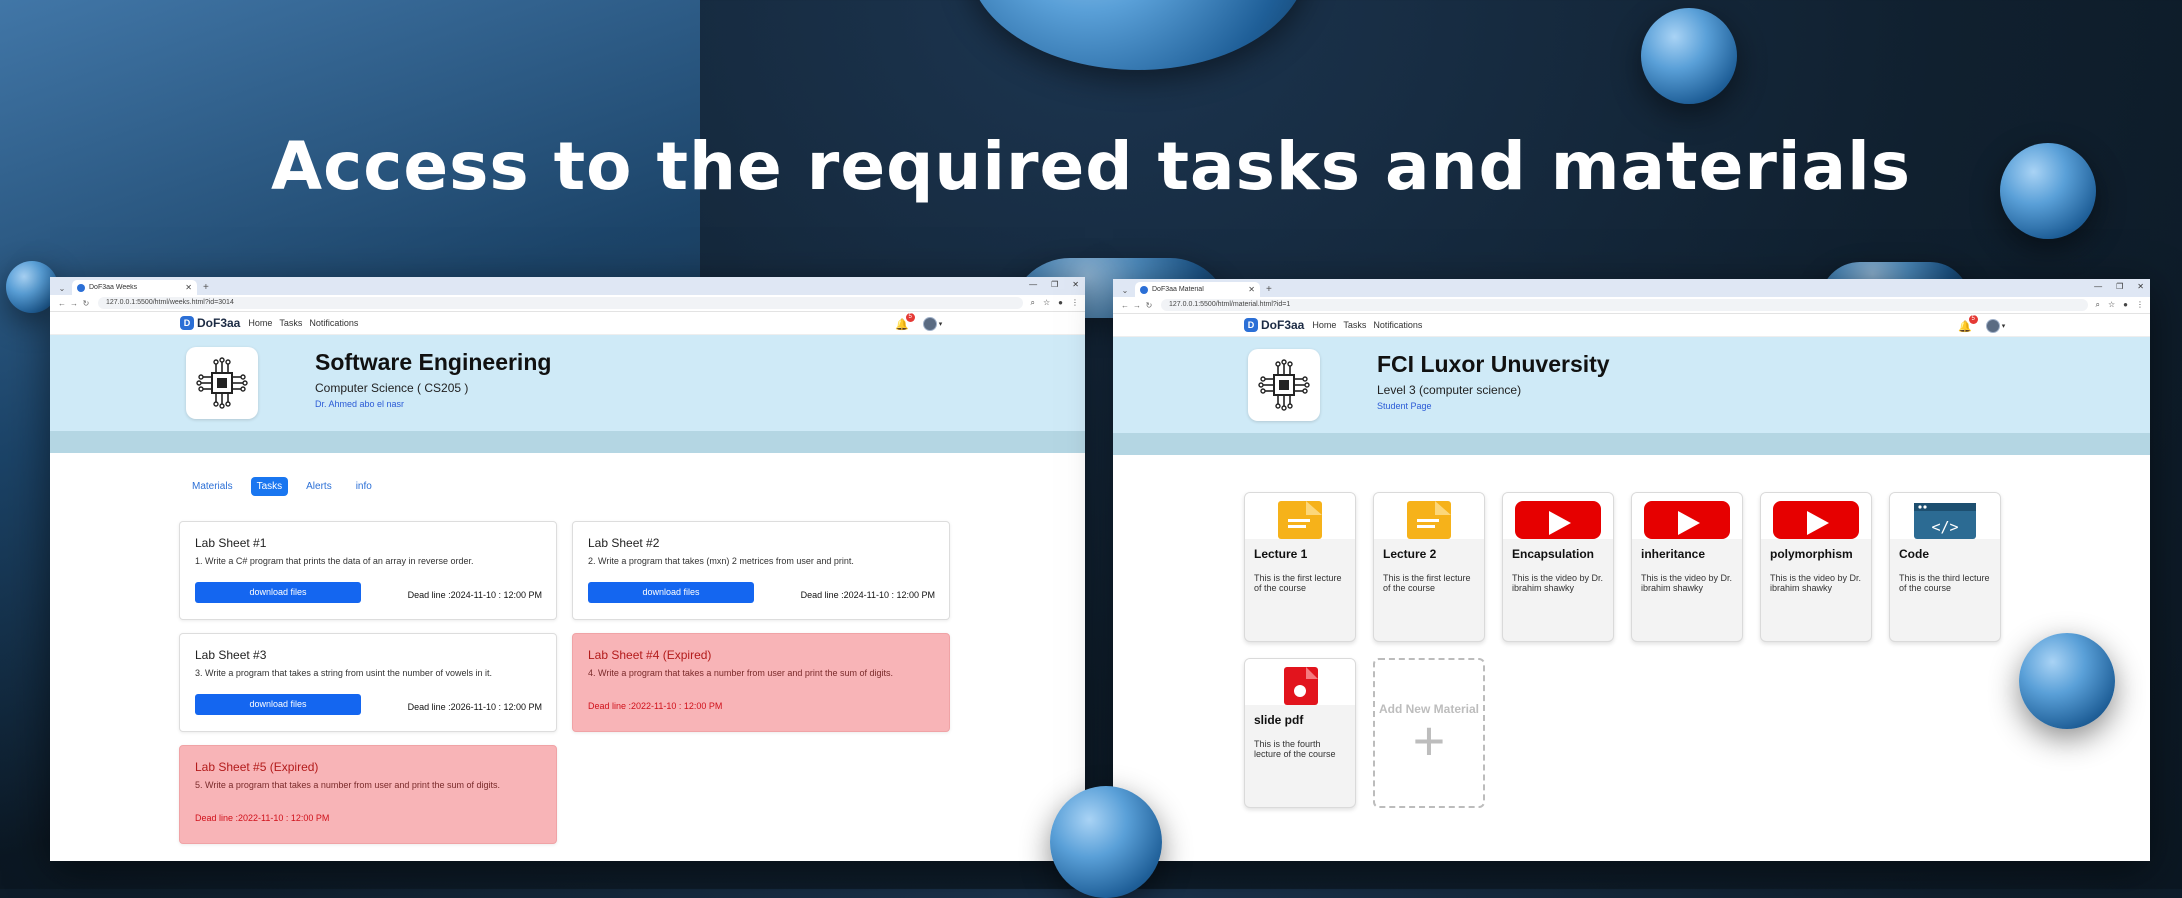 The height and width of the screenshot is (898, 2182). I want to click on tab-bar: ⌄ DoF3aa Material ✕ + — ❐ ✕, so click(1631, 288).